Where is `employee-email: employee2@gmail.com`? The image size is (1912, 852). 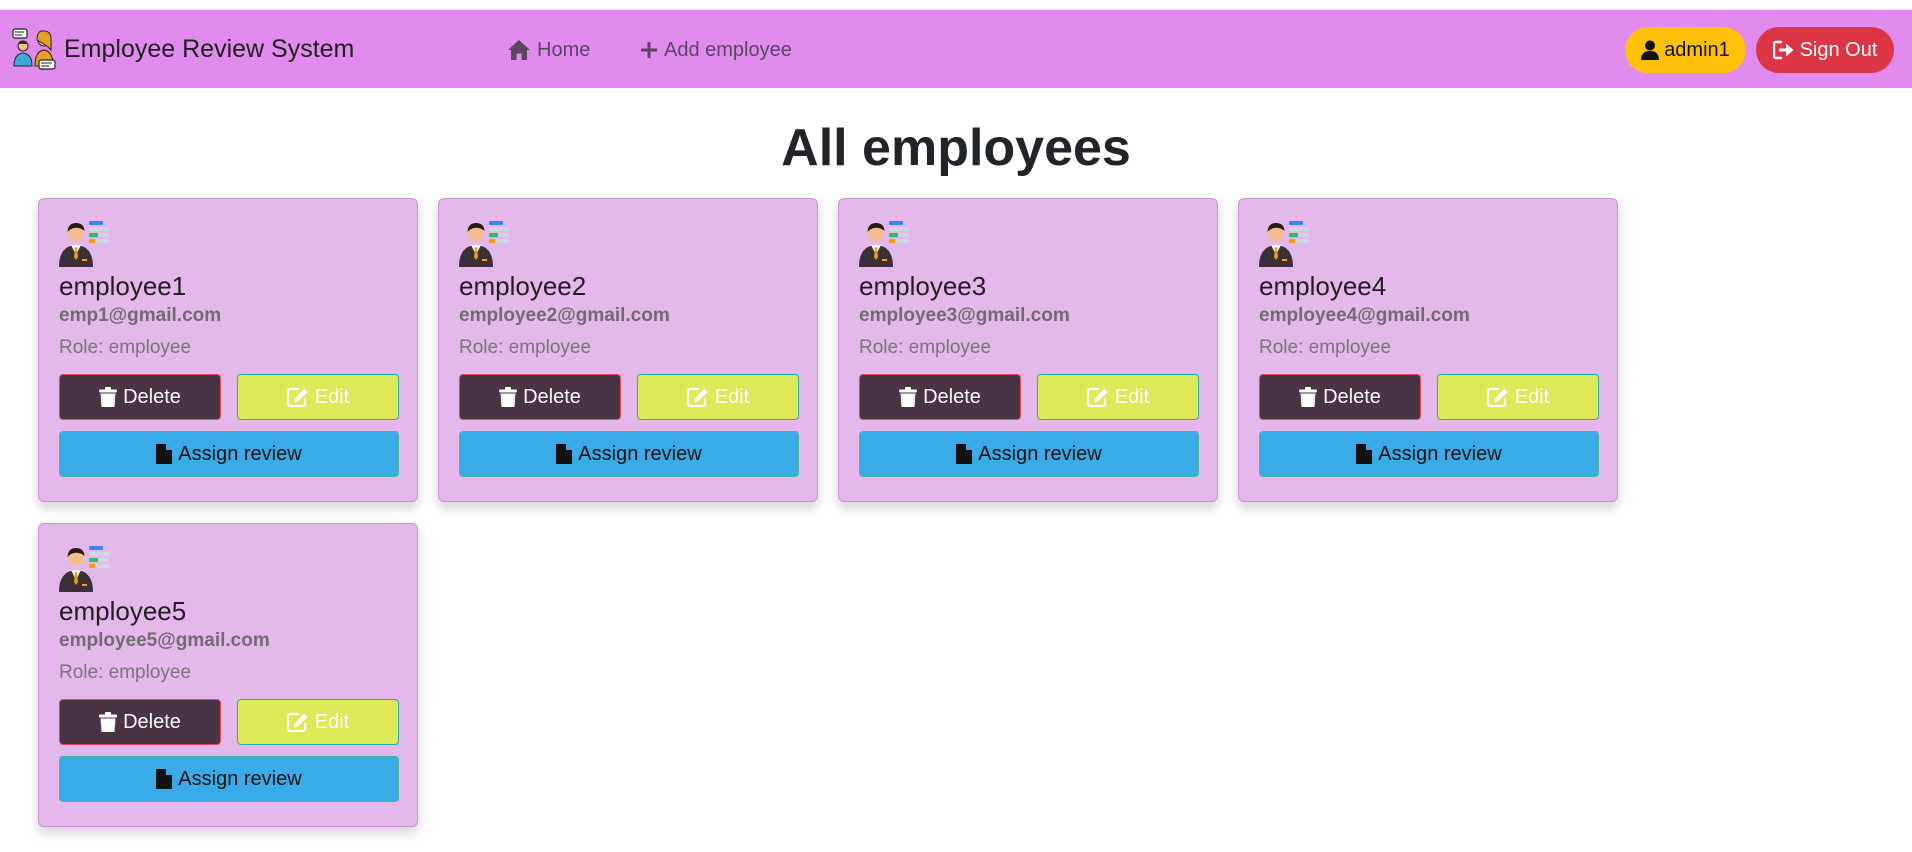
employee-email: employee2@gmail.com is located at coordinates (564, 315).